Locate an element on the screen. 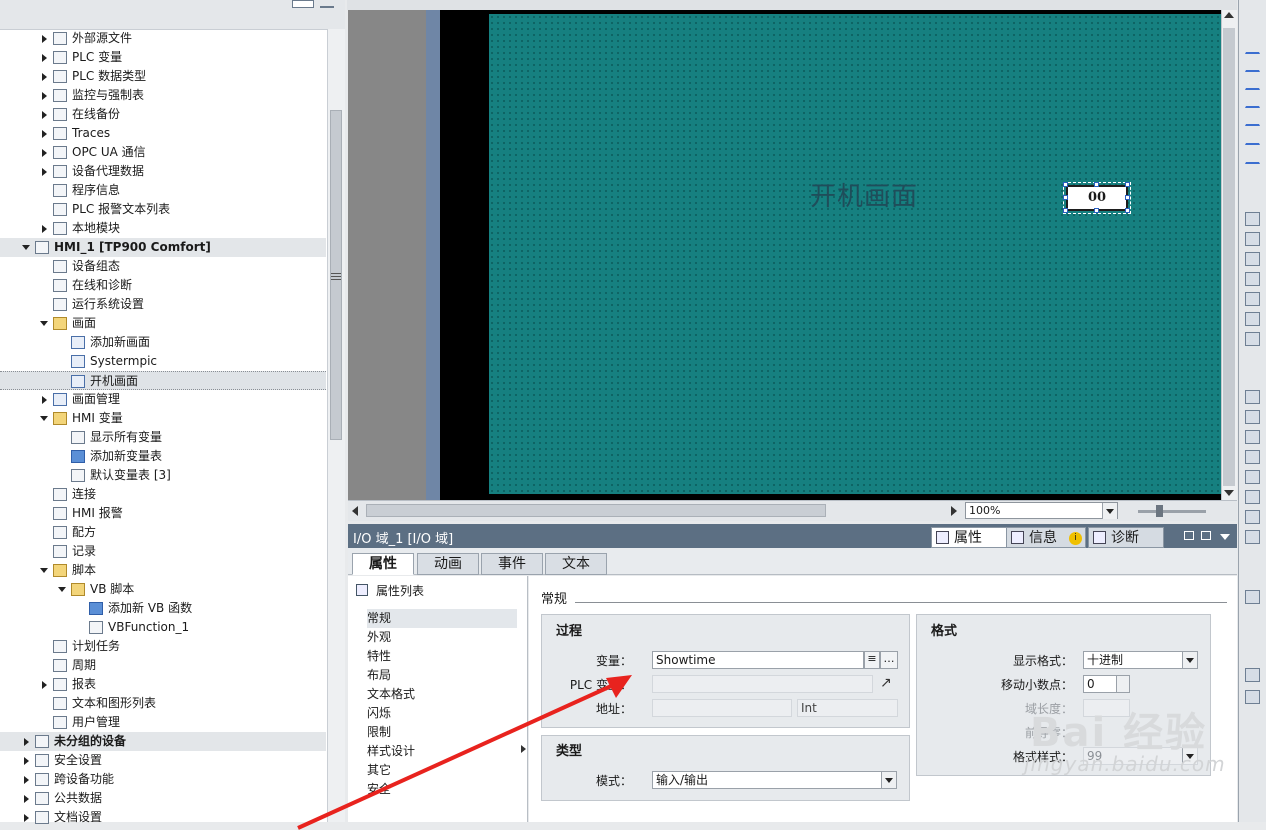  tree-item: 用户管理 is located at coordinates (163, 722).